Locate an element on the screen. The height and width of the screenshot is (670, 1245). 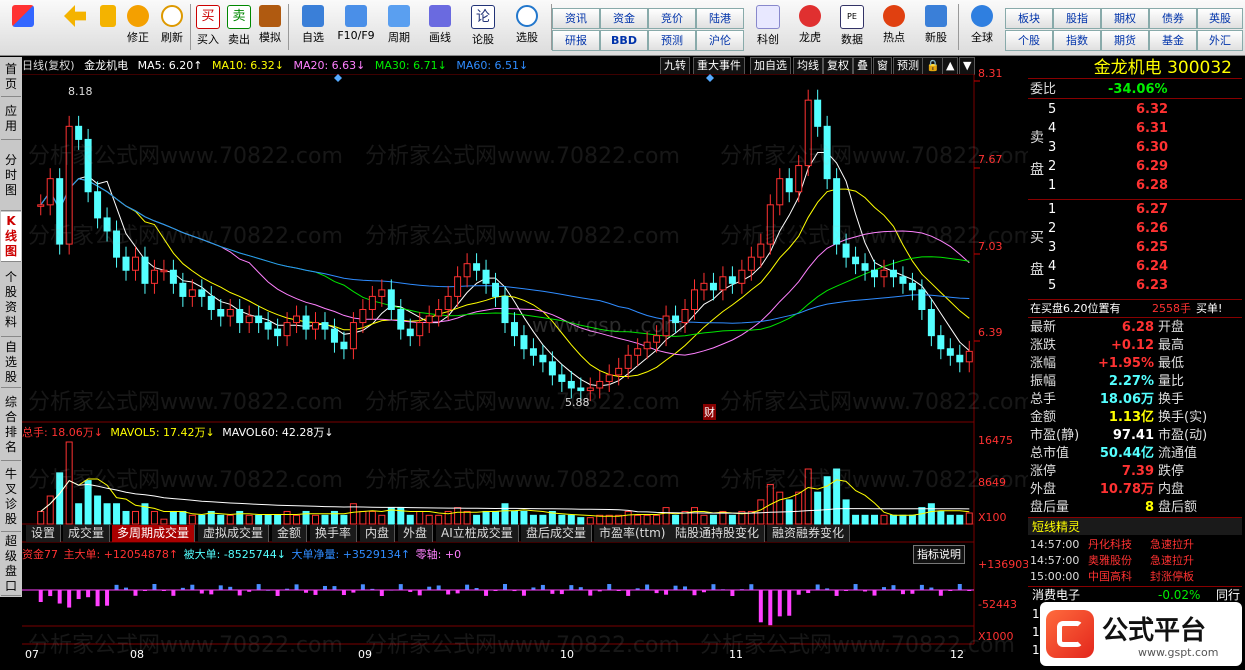
tab-multi-volume: 多周期成交量 is located at coordinates (154, 533).